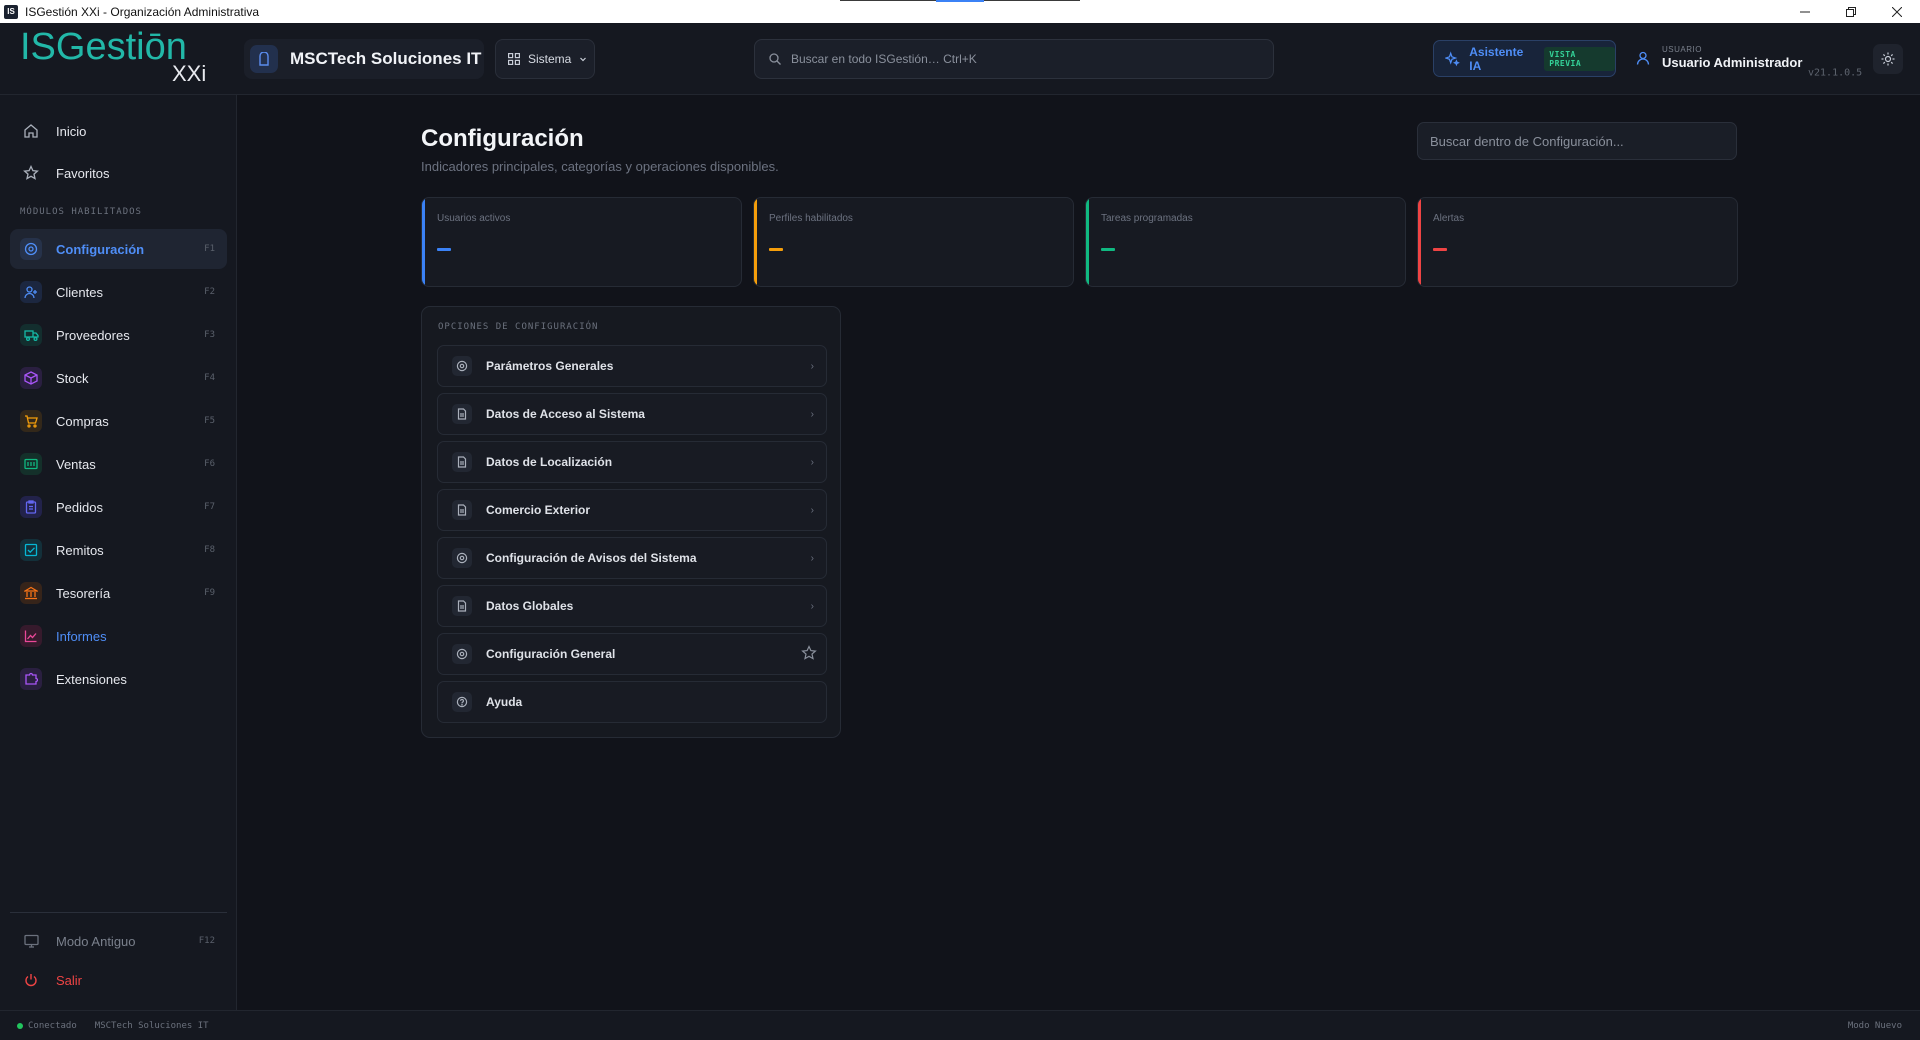 Image resolution: width=1920 pixels, height=1040 pixels. Describe the element at coordinates (776, 249) in the screenshot. I see `stat-value-placeholder` at that location.